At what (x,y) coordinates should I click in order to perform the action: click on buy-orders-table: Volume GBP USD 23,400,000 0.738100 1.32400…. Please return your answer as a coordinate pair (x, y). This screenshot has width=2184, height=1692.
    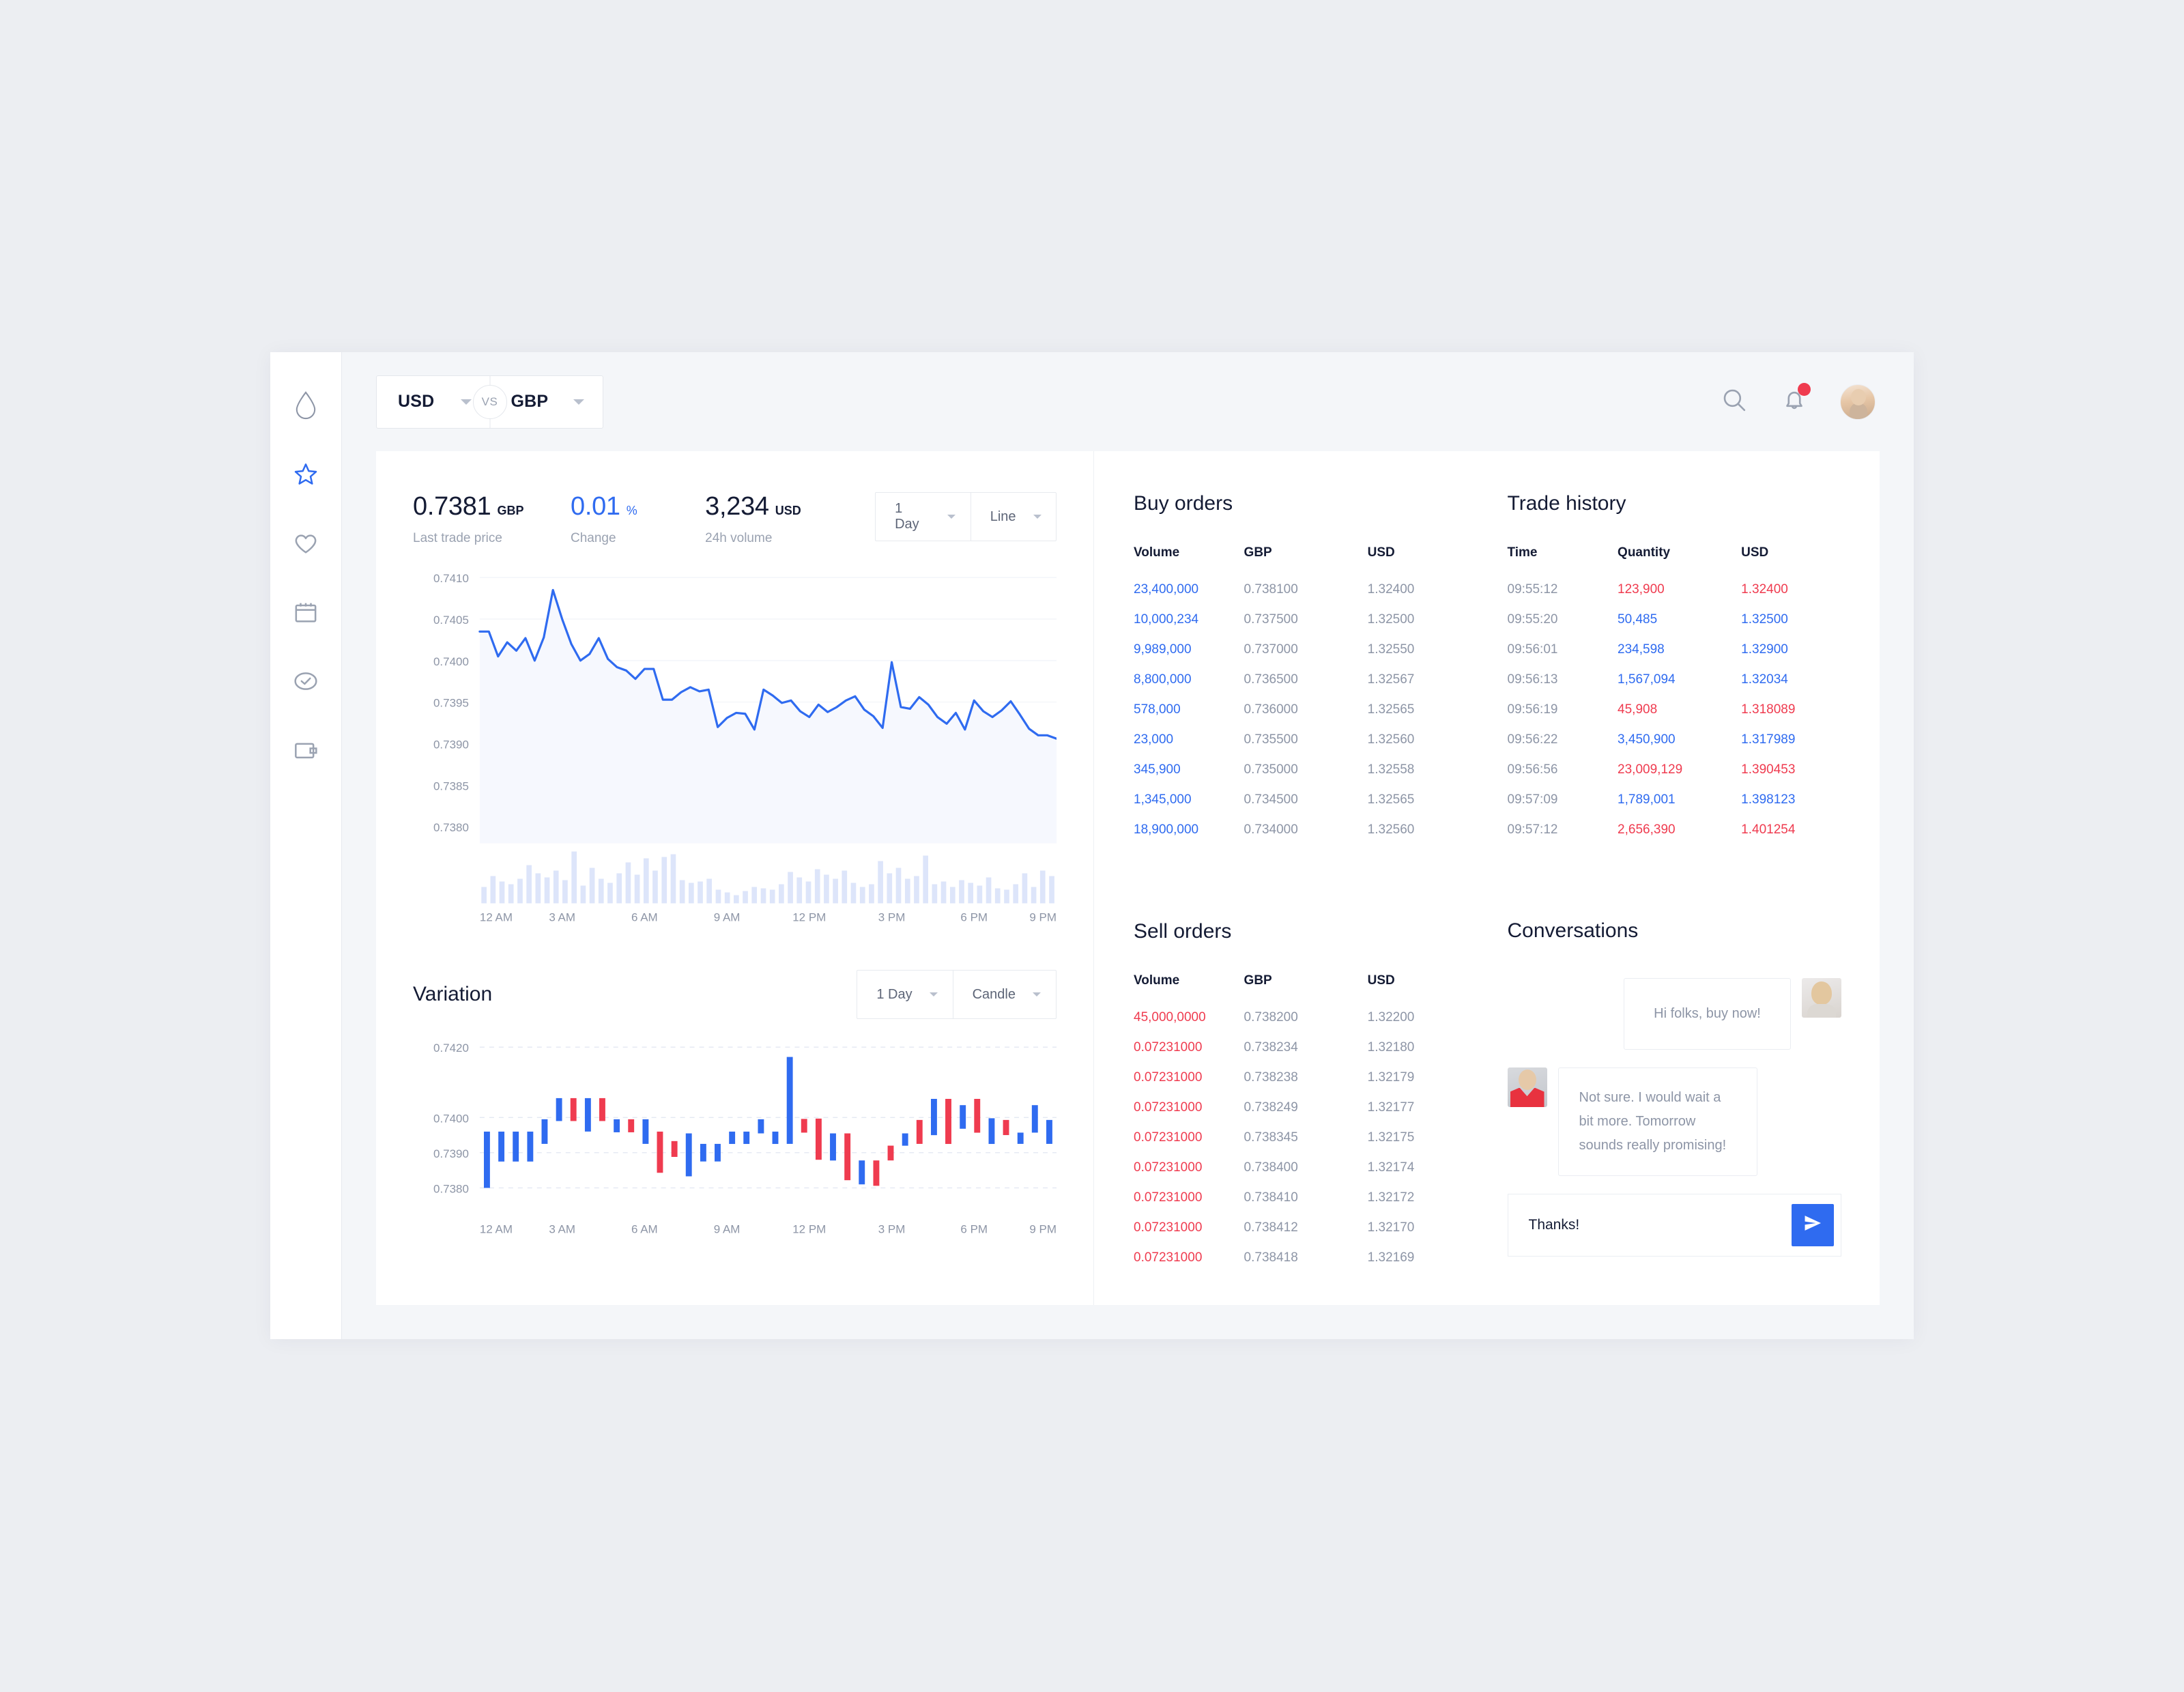
    Looking at the image, I should click on (1301, 698).